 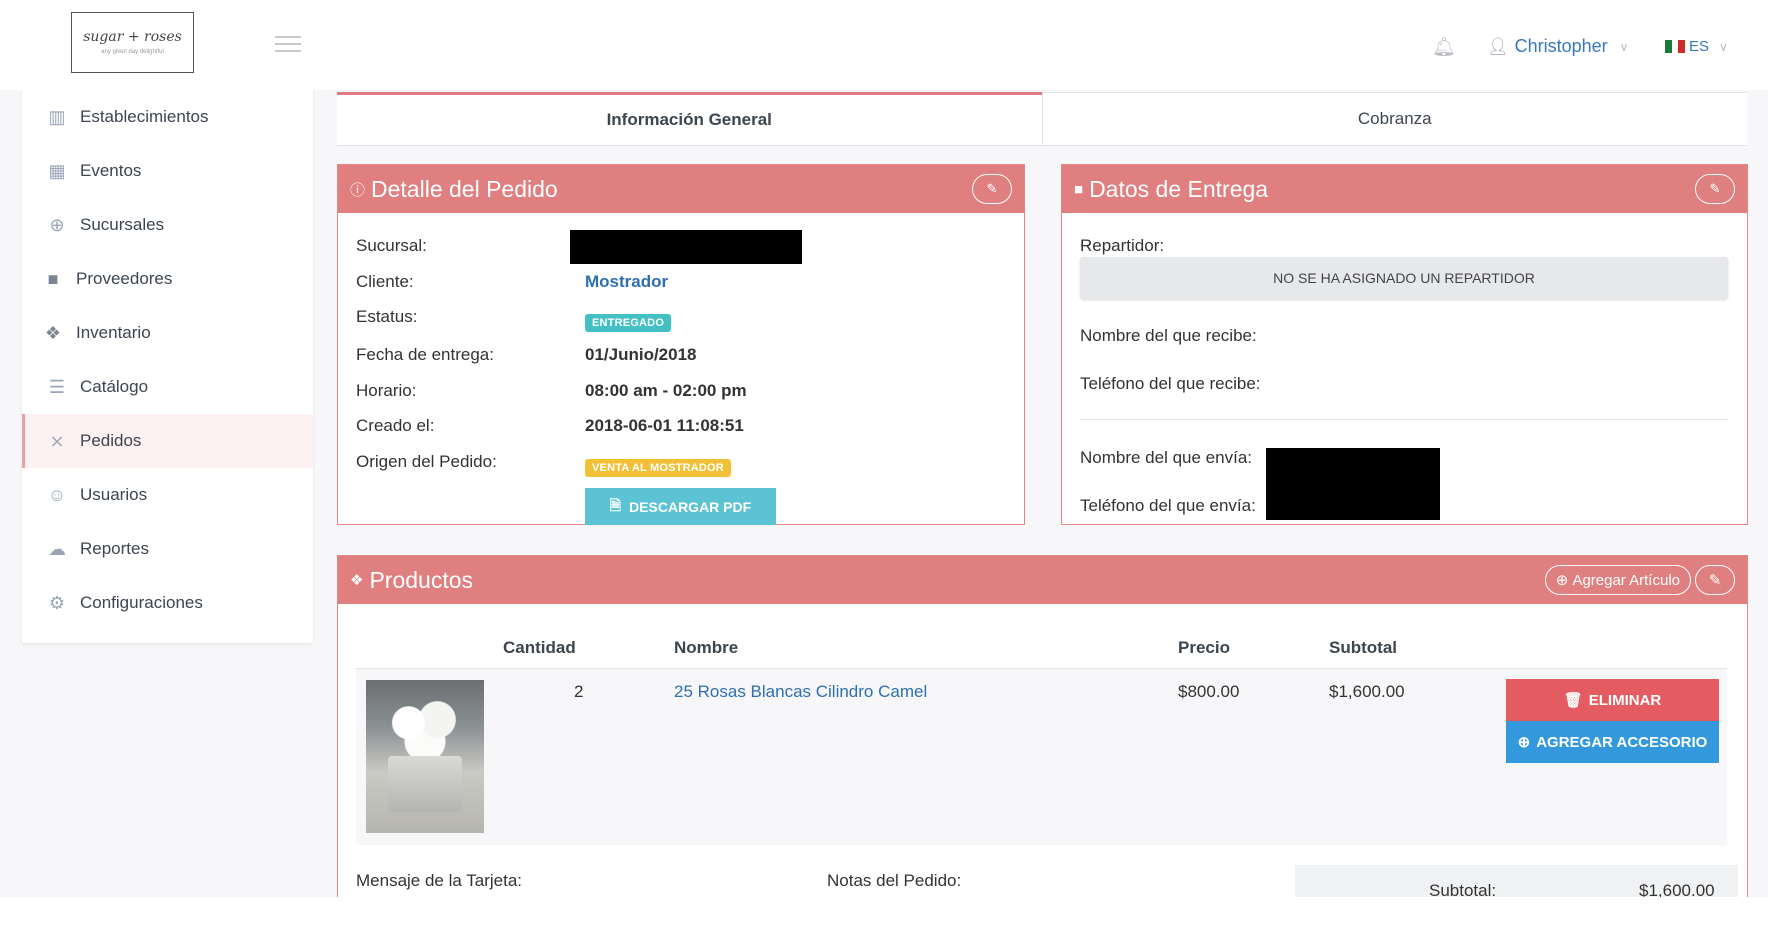 What do you see at coordinates (641, 354) in the screenshot?
I see `delivery-date: 01/Junio/2018` at bounding box center [641, 354].